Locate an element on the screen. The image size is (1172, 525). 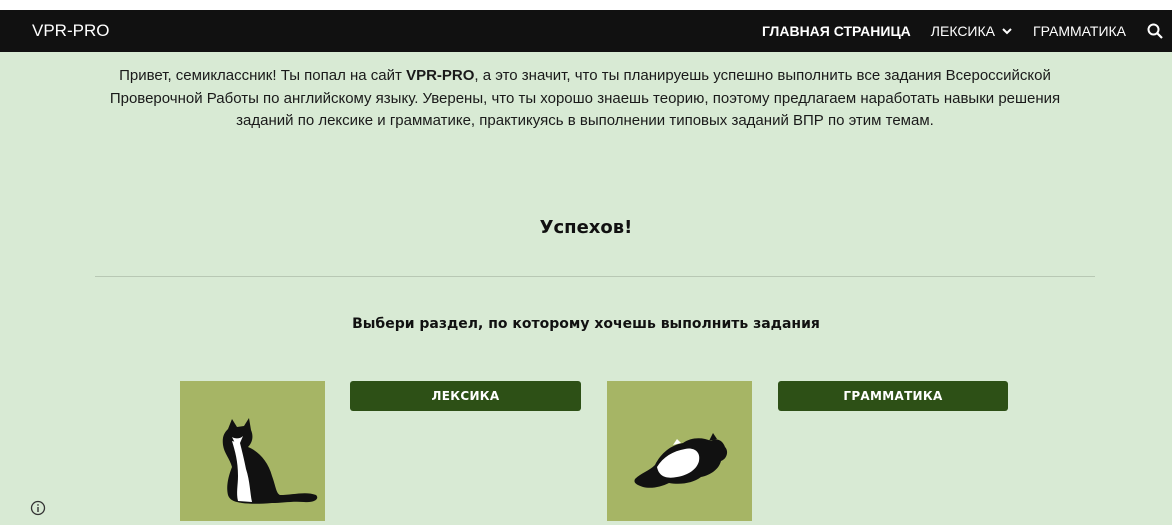
info-icon is located at coordinates (38, 508).